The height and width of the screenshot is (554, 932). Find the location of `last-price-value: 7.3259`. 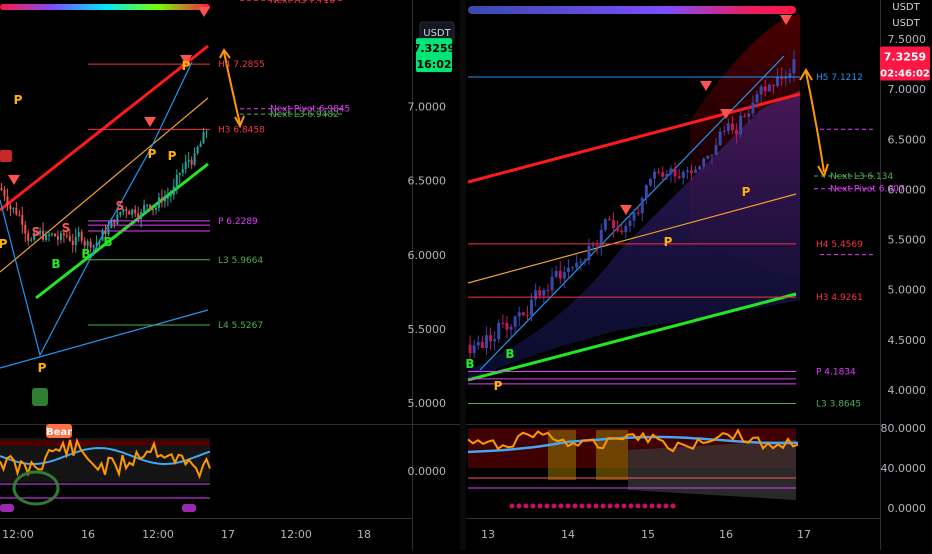

last-price-value: 7.3259 is located at coordinates (434, 48).